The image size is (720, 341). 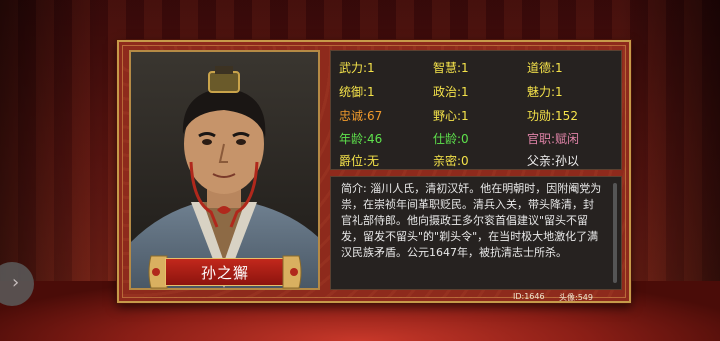 What do you see at coordinates (292, 272) in the screenshot?
I see `scroll-right-ornament` at bounding box center [292, 272].